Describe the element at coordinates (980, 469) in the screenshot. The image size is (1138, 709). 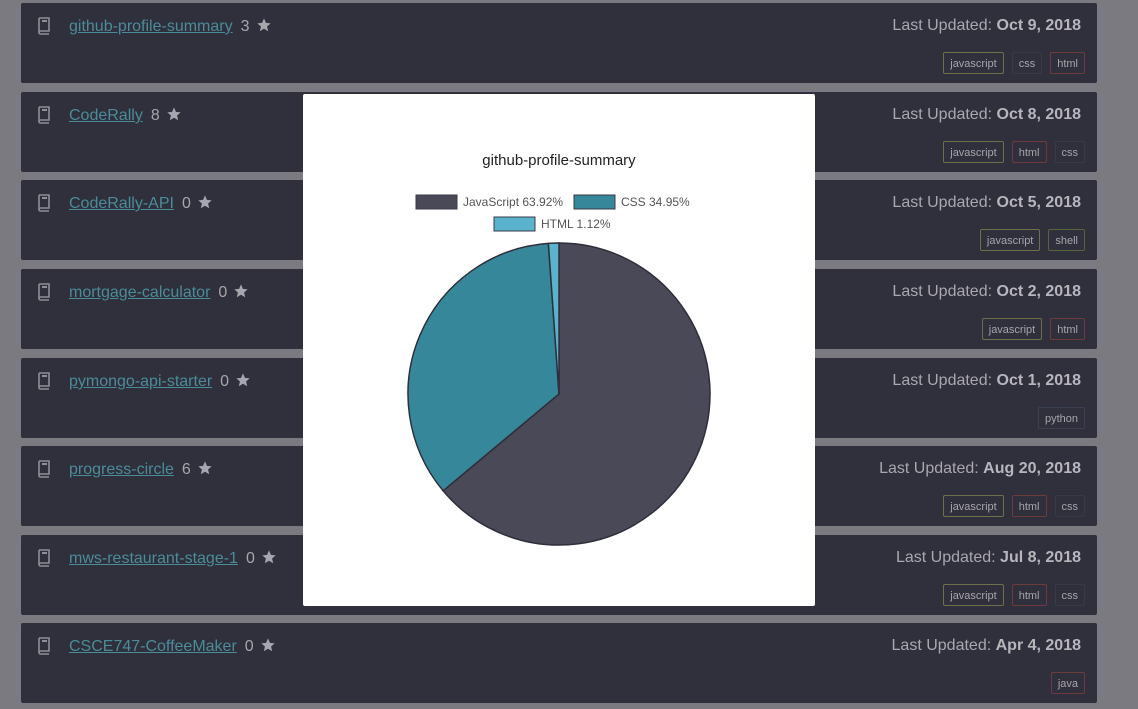
I see `last-updated: Last Updated: Aug 20, 2018` at that location.